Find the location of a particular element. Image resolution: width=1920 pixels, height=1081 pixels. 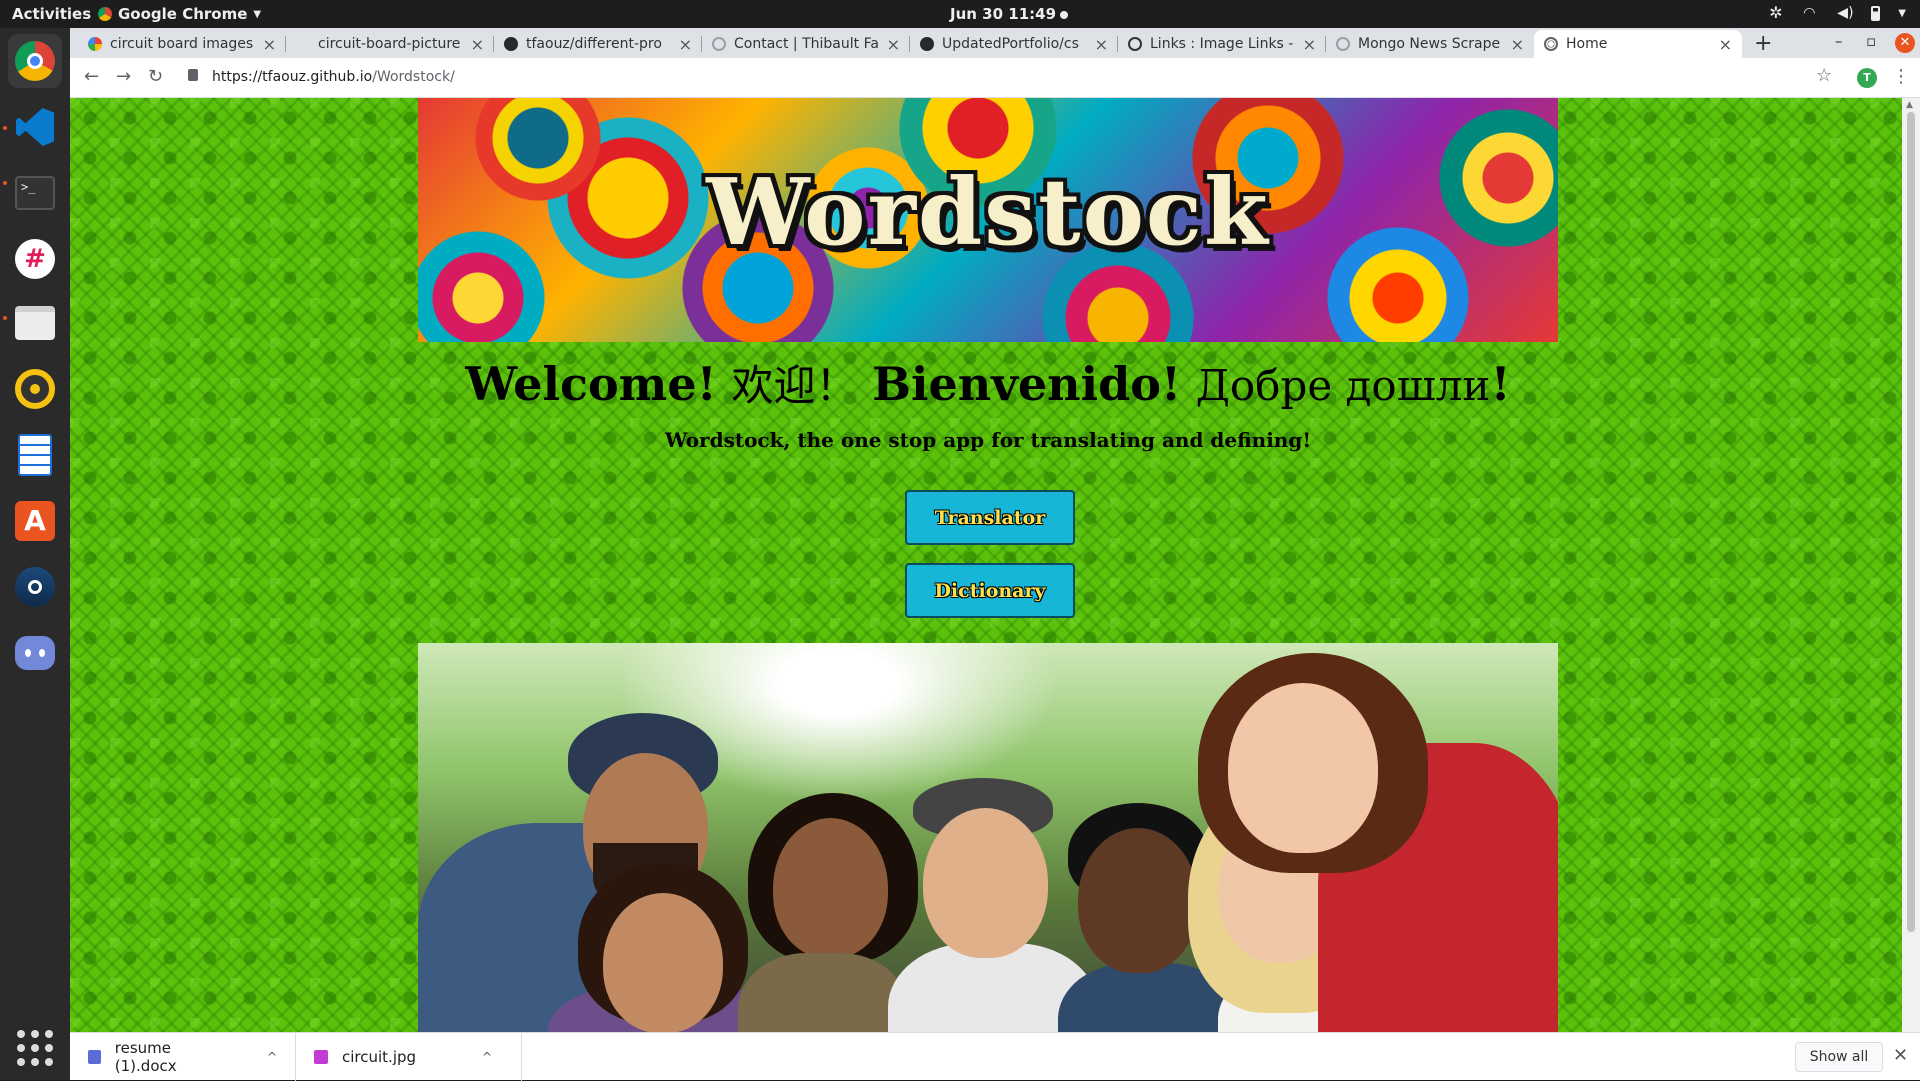

github-icon is located at coordinates (511, 44).